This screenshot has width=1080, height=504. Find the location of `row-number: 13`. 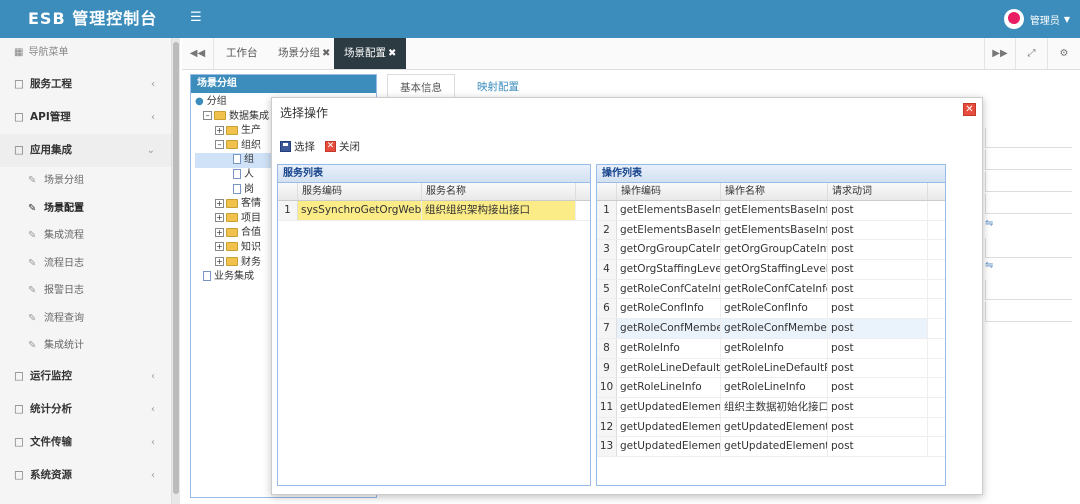

row-number: 13 is located at coordinates (607, 446).